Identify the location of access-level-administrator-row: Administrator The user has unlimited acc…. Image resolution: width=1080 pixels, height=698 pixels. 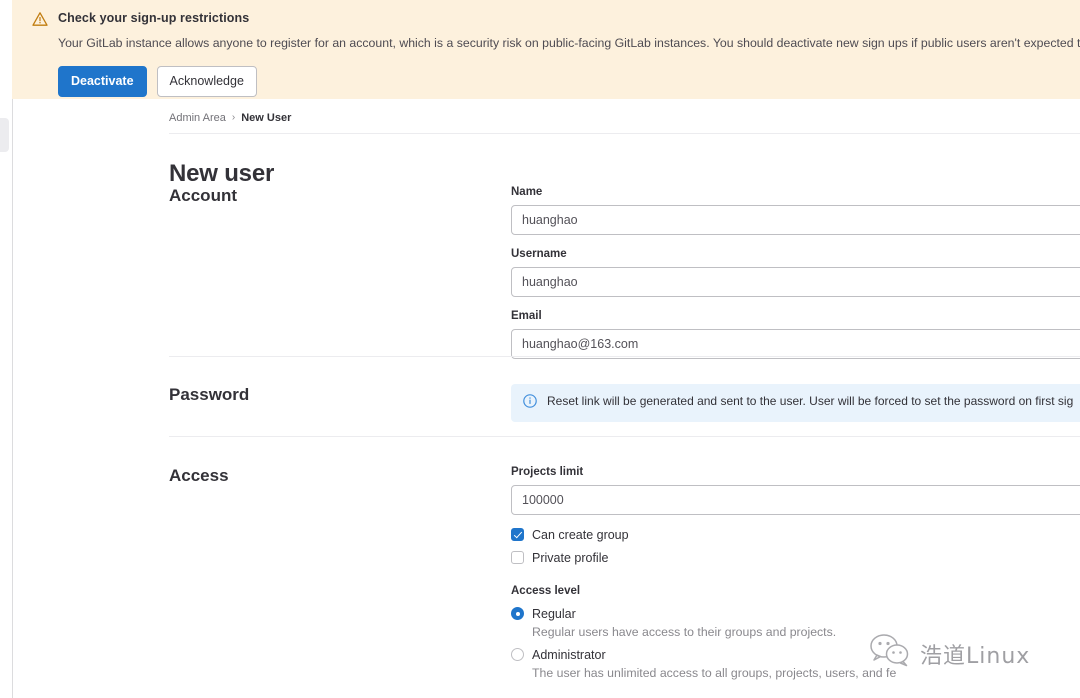
(795, 663).